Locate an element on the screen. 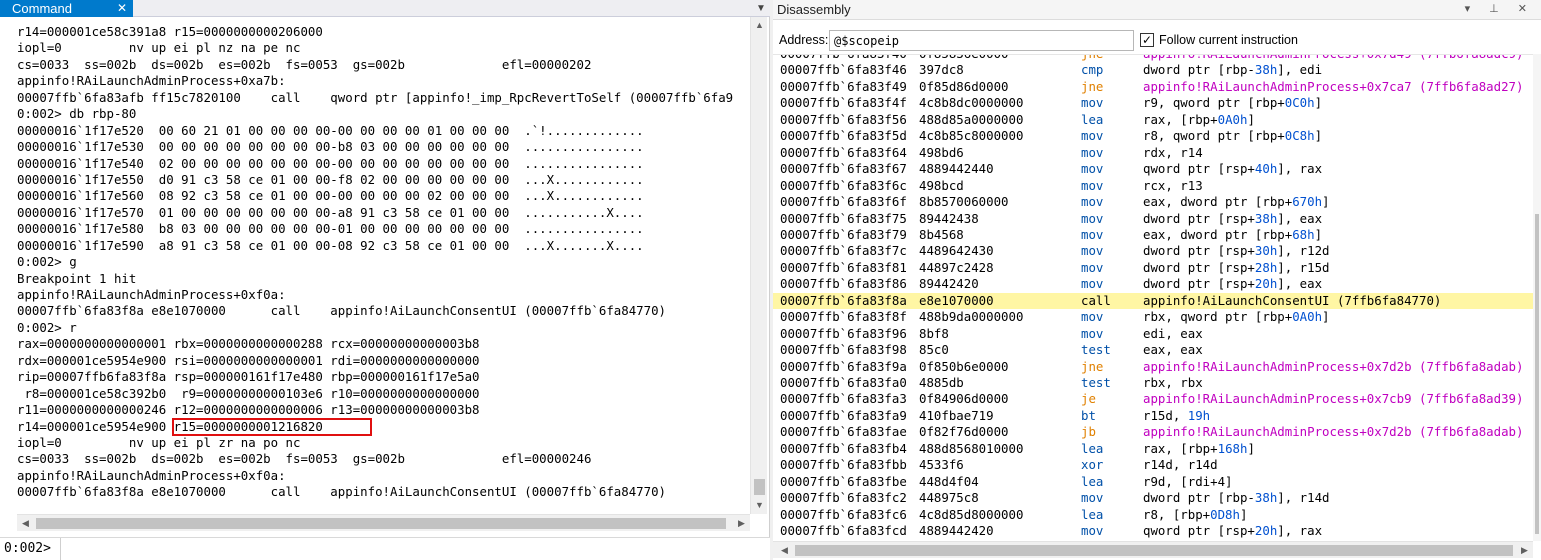  immediate-value: 670h is located at coordinates (1307, 202).